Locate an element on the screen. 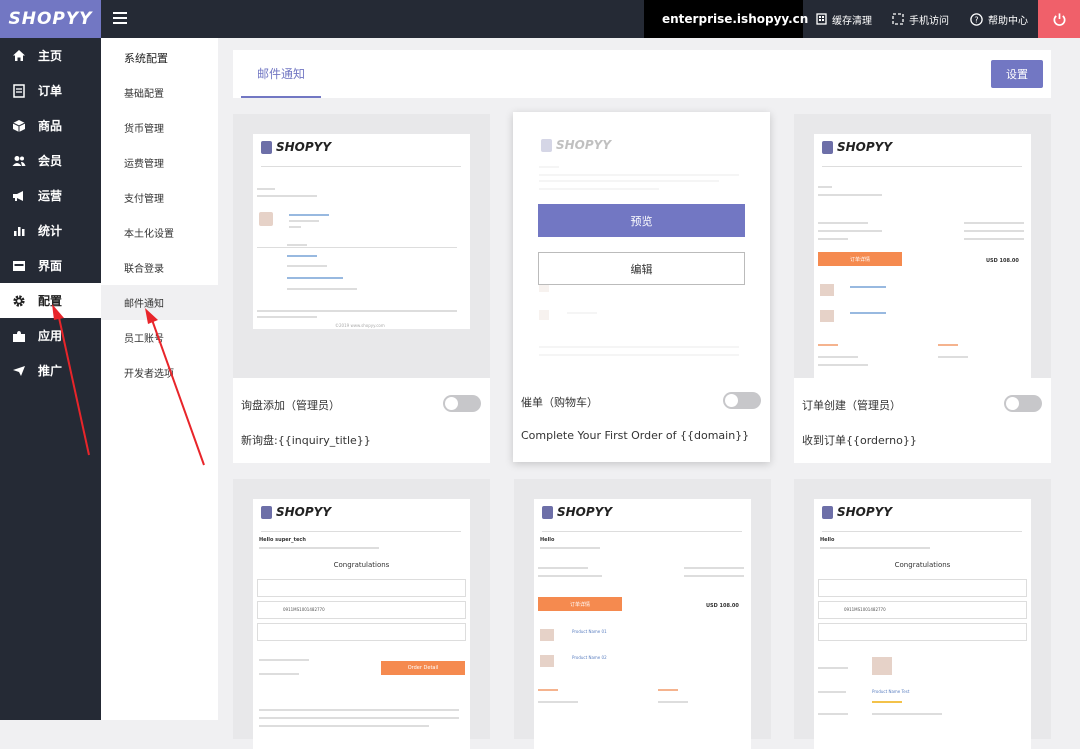  submenu-title: 系统配置 is located at coordinates (146, 58).